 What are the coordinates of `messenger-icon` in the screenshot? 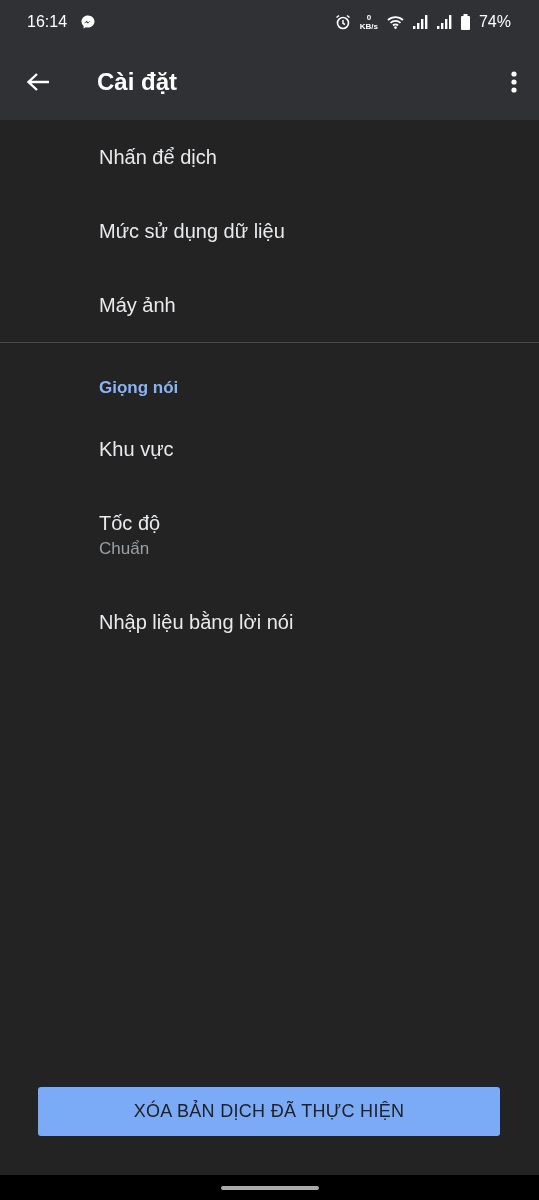 It's located at (88, 22).